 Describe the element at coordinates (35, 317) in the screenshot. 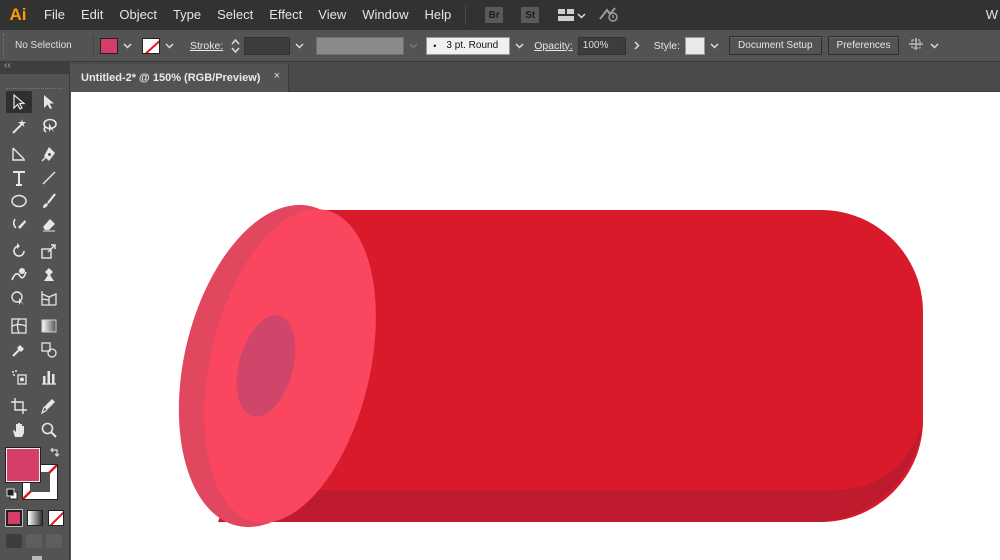

I see `tools-panel` at that location.